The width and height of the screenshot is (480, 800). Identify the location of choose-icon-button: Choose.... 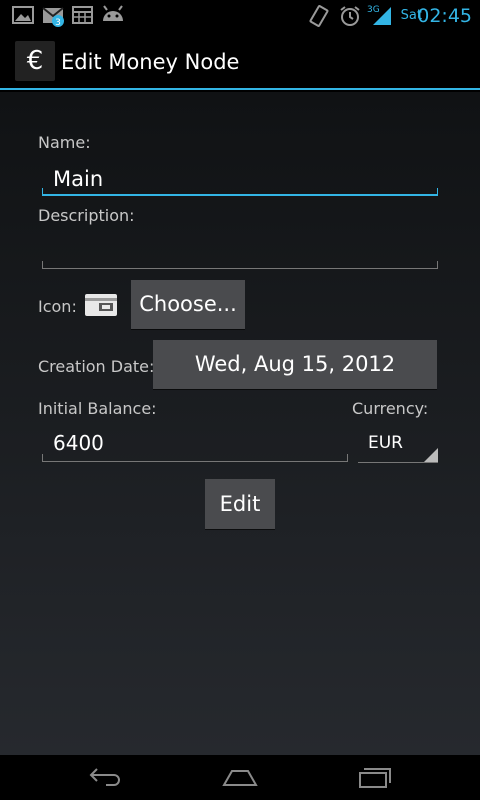
(188, 304).